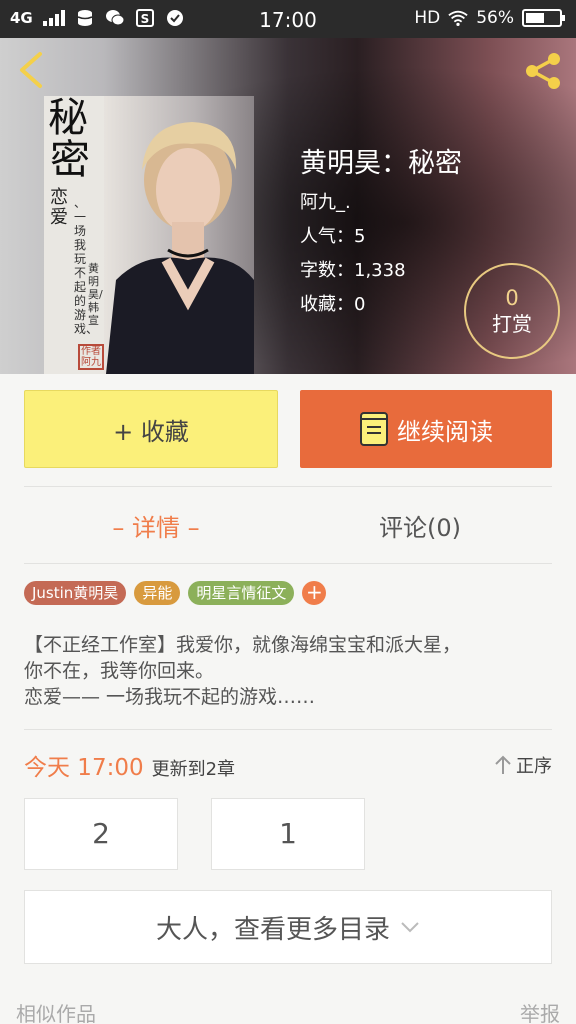 The width and height of the screenshot is (576, 1024). What do you see at coordinates (95, 294) in the screenshot?
I see `cover-names: 黄明昊/韩宣` at bounding box center [95, 294].